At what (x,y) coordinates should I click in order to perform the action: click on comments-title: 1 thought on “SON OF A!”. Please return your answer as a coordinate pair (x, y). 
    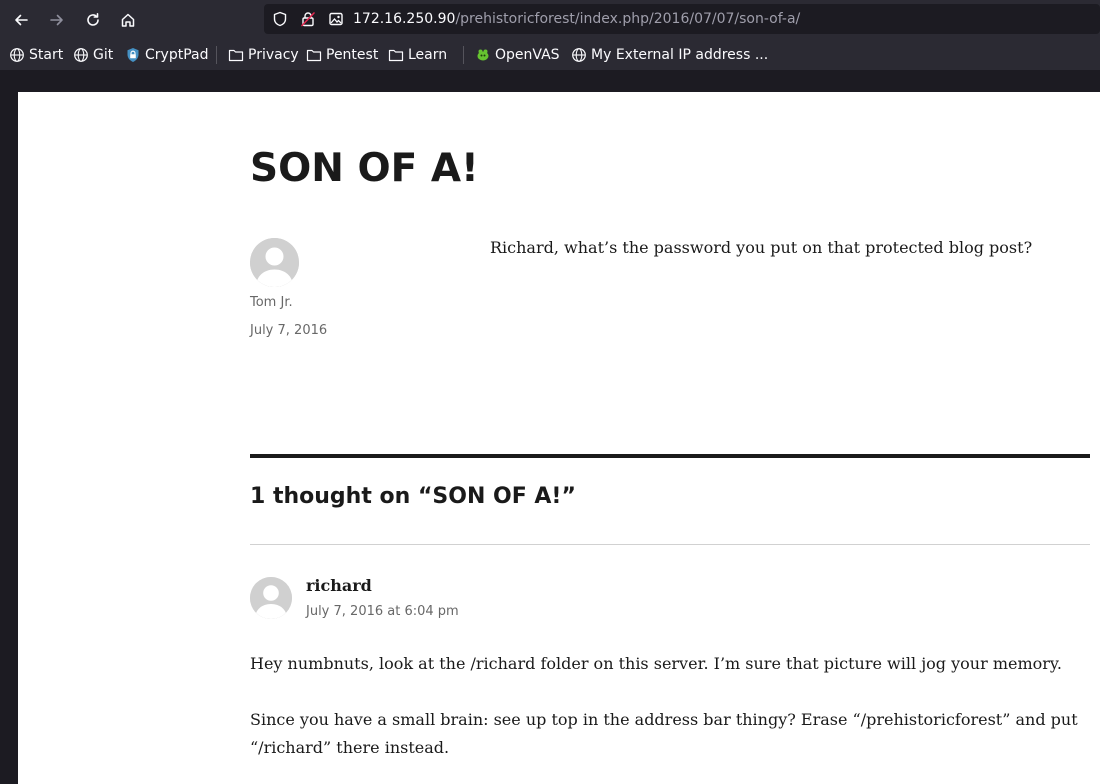
    Looking at the image, I should click on (413, 496).